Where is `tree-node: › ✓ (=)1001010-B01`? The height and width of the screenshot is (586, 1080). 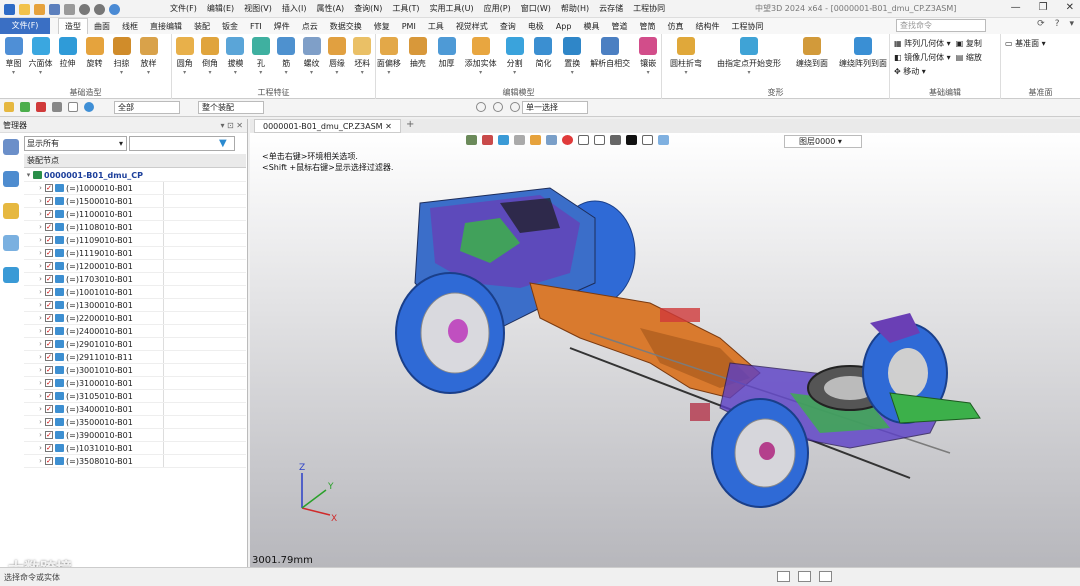
tree-node: › ✓ (=)1001010-B01 is located at coordinates (135, 292).